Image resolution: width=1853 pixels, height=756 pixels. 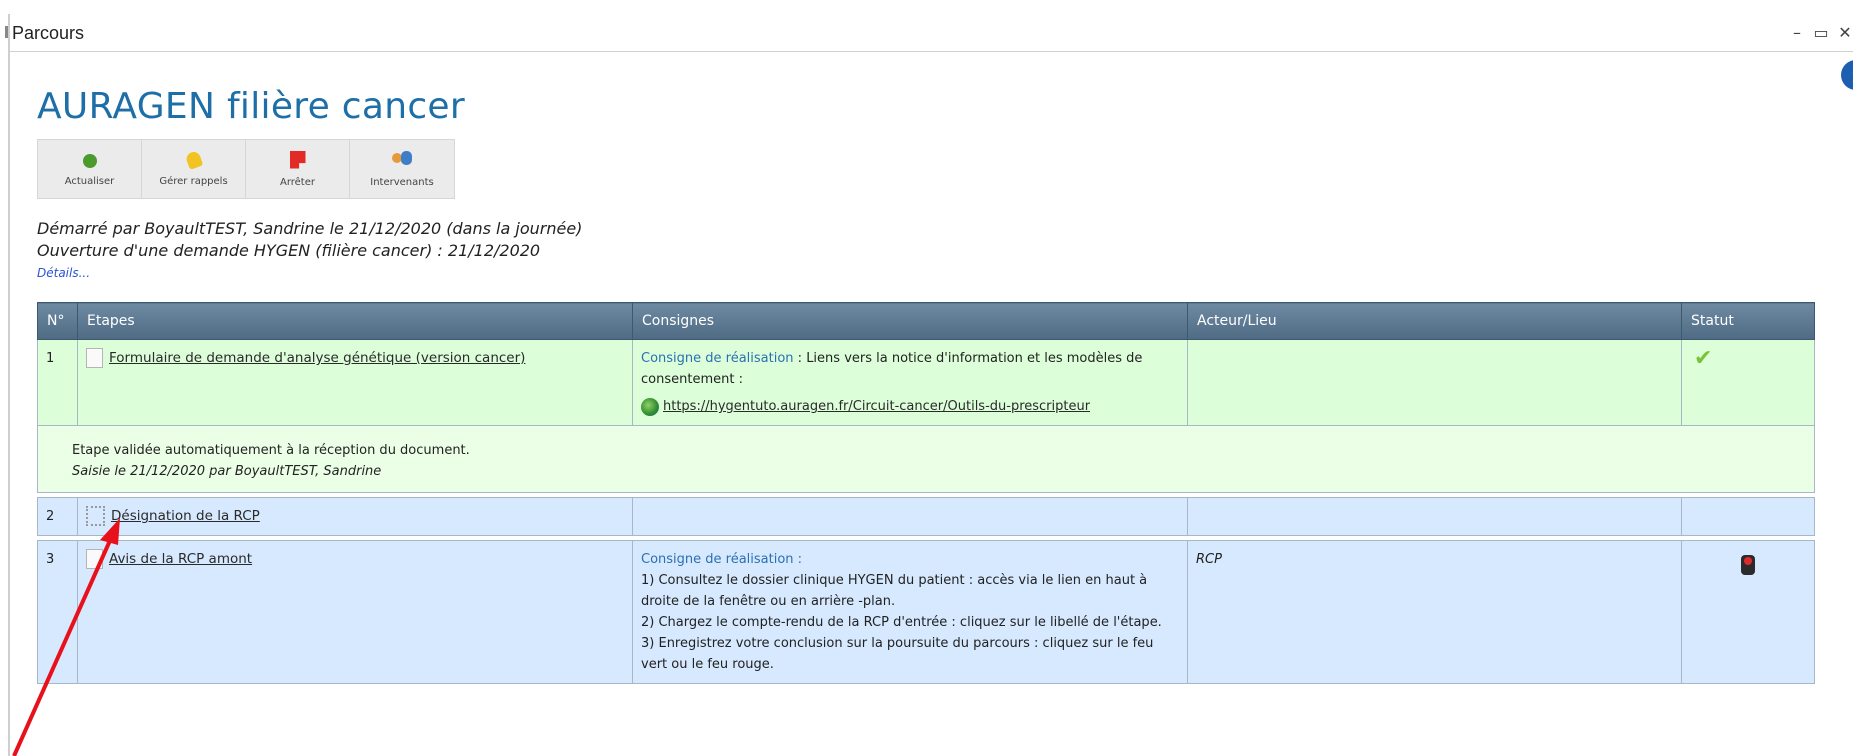 I want to click on window-controls: – ▭ ✕, so click(x=1821, y=33).